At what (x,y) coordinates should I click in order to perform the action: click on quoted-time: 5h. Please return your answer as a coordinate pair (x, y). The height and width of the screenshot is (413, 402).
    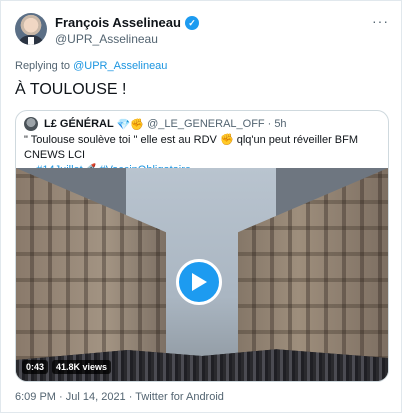
    Looking at the image, I should click on (280, 124).